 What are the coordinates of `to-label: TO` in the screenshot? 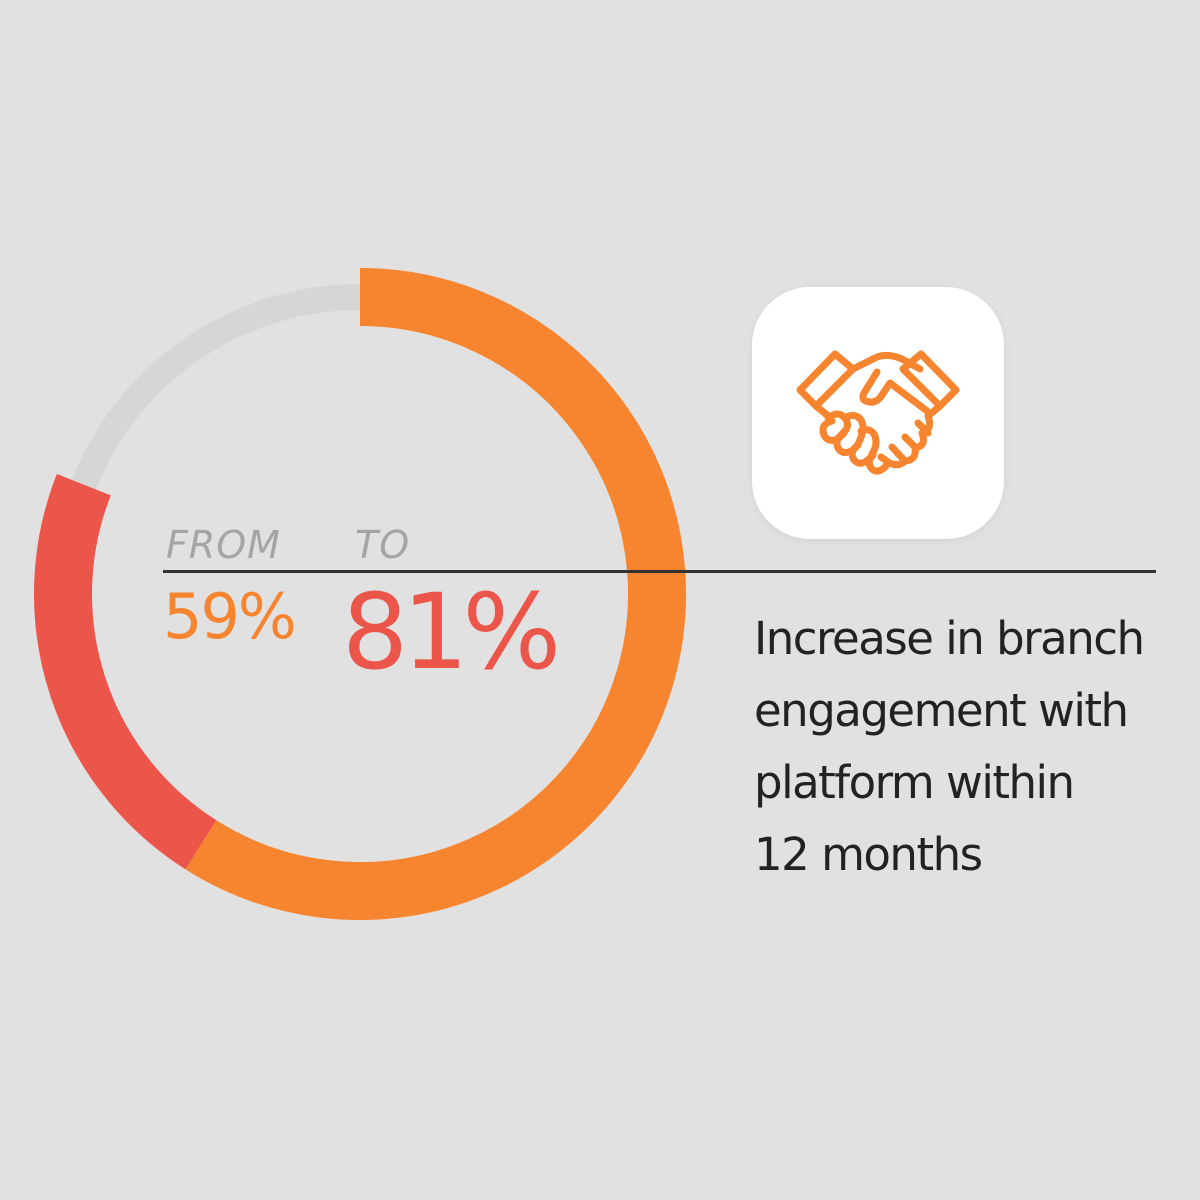 It's located at (383, 545).